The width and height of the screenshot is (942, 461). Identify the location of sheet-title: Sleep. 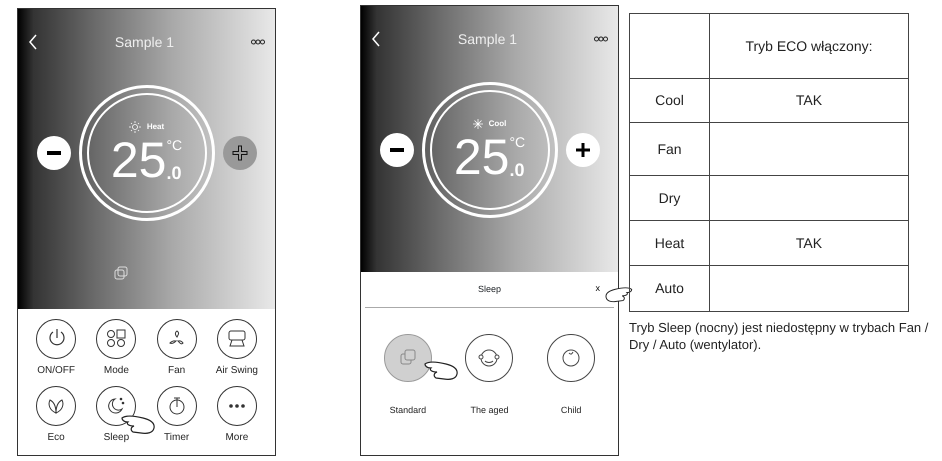
(490, 289).